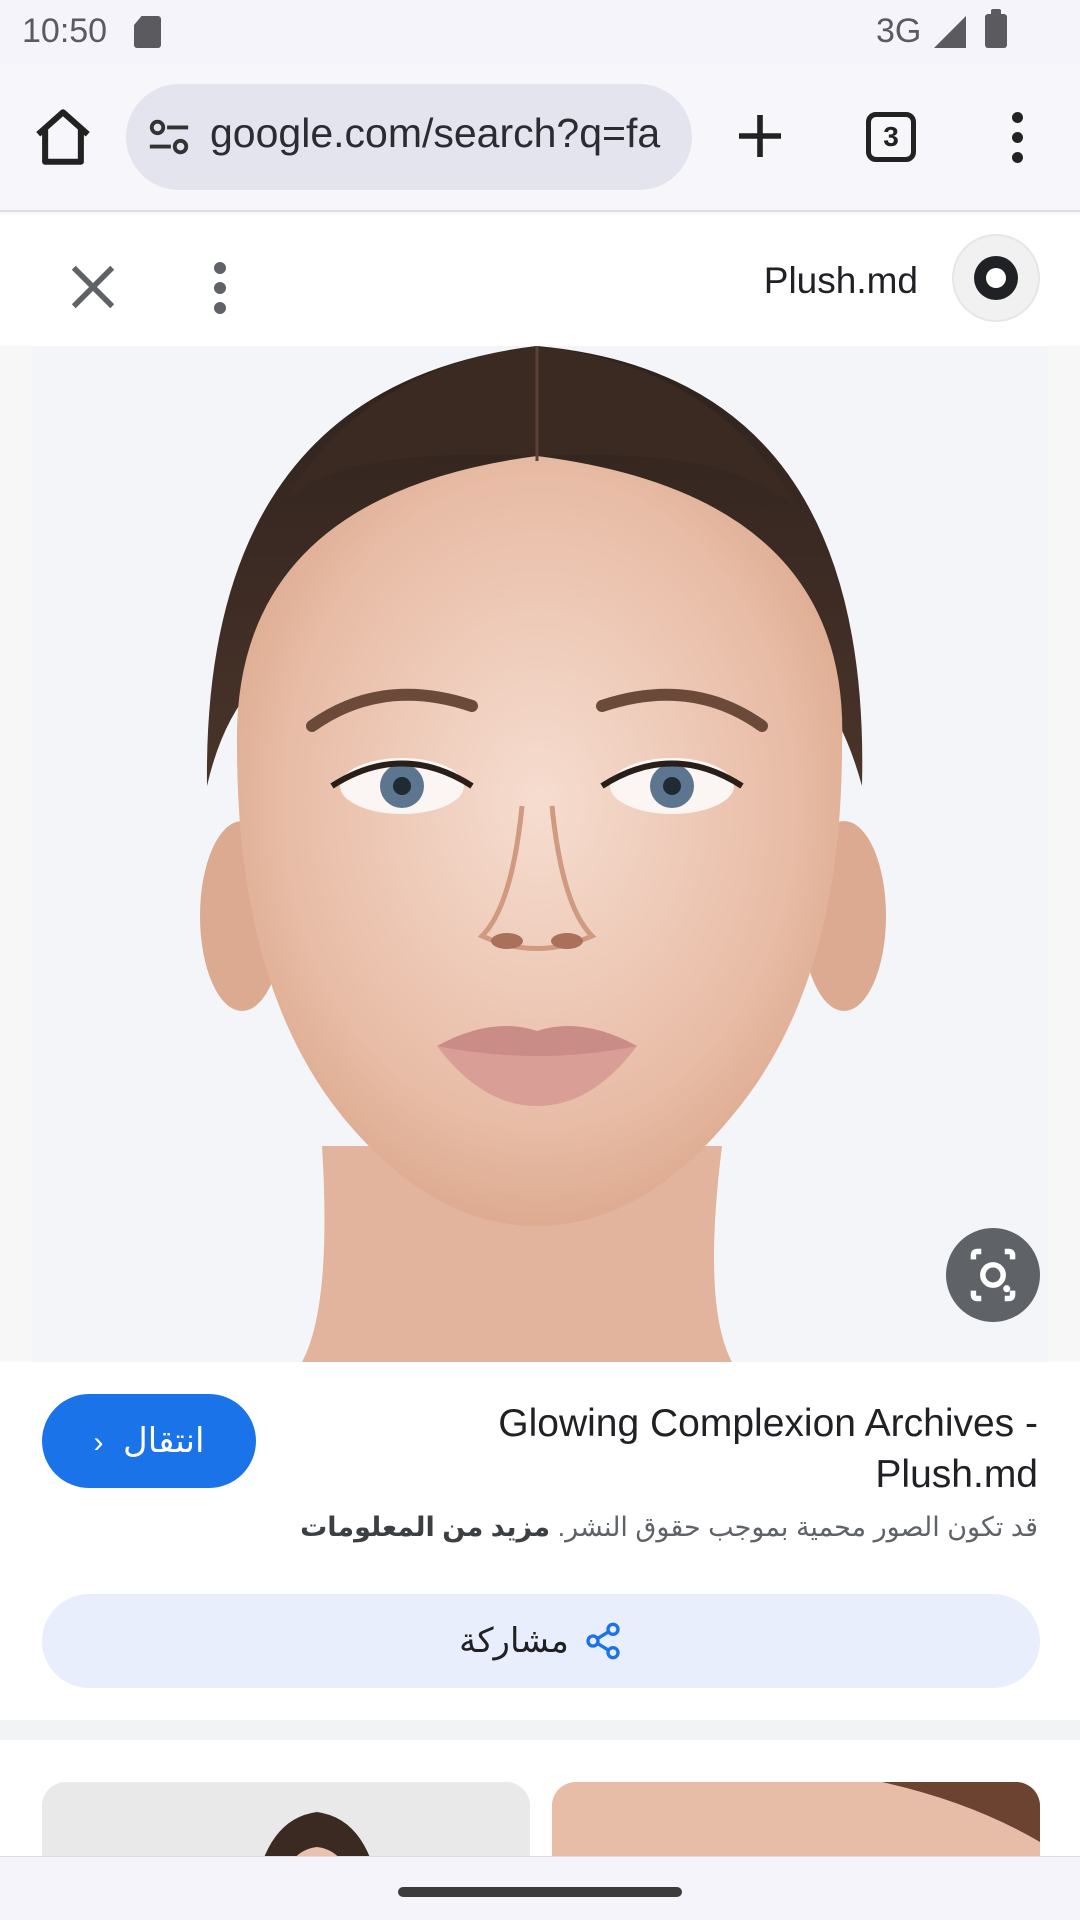 Image resolution: width=1080 pixels, height=1920 pixels. I want to click on close-icon, so click(93, 287).